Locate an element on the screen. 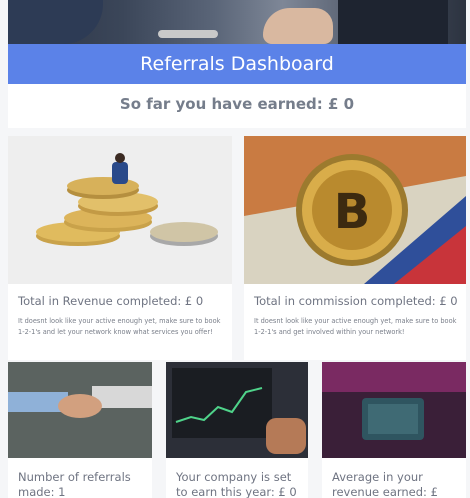 Image resolution: width=470 pixels, height=498 pixels. earned-summary: So far you have earned: £ 0 is located at coordinates (237, 106).